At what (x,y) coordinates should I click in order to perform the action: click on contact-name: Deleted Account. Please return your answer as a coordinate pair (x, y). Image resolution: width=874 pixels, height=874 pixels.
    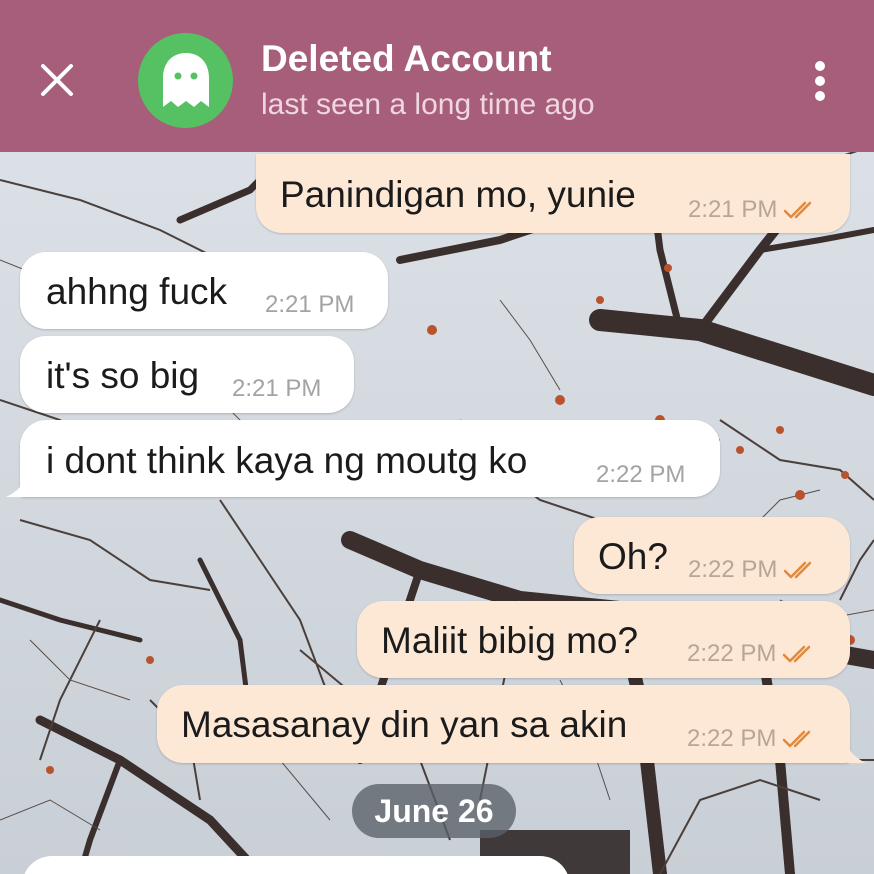
    Looking at the image, I should click on (406, 59).